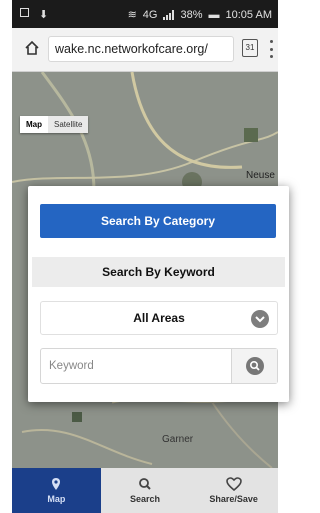 The height and width of the screenshot is (513, 320). What do you see at coordinates (158, 272) in the screenshot?
I see `search-by-keyword-header: Search By Keyword` at bounding box center [158, 272].